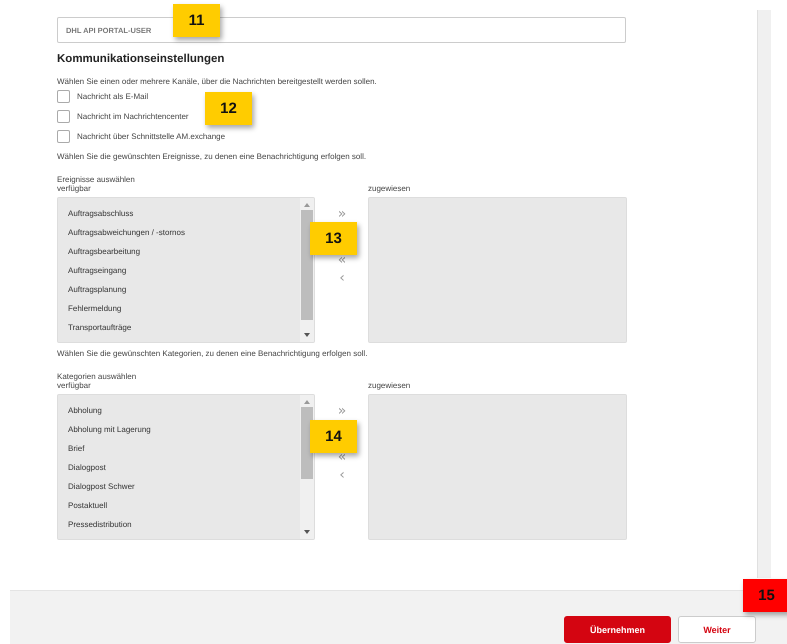 Image resolution: width=787 pixels, height=644 pixels. I want to click on list-item: Auftragseingang, so click(184, 270).